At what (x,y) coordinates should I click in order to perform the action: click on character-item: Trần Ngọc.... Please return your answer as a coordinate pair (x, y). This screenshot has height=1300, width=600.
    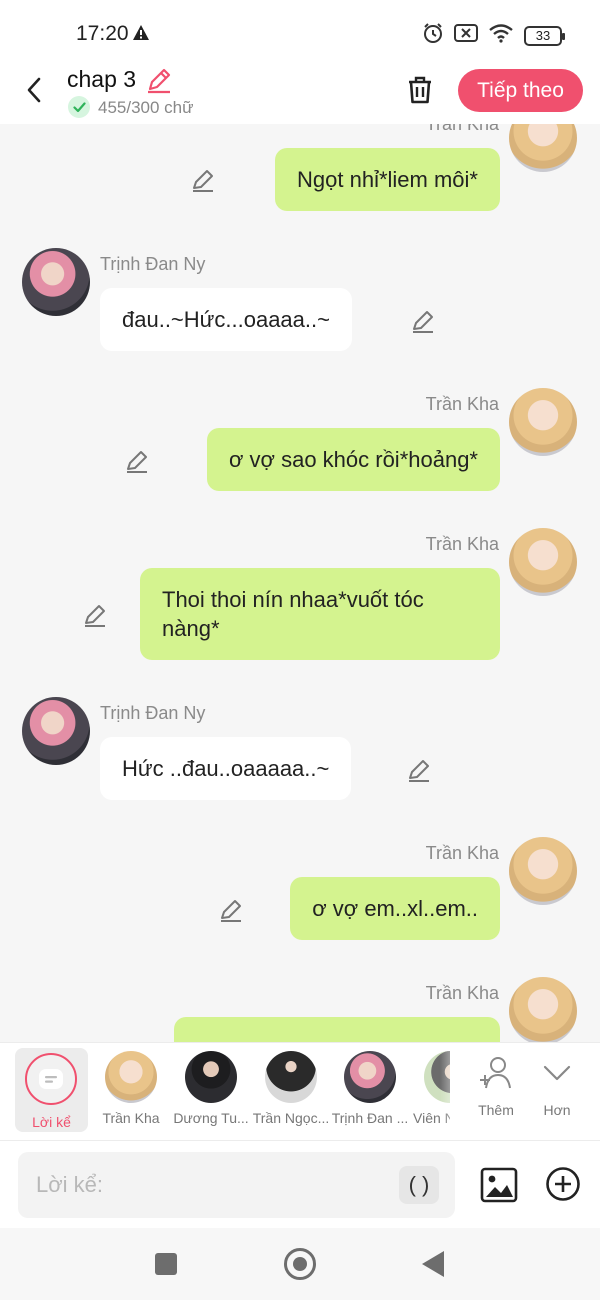
    Looking at the image, I should click on (291, 1088).